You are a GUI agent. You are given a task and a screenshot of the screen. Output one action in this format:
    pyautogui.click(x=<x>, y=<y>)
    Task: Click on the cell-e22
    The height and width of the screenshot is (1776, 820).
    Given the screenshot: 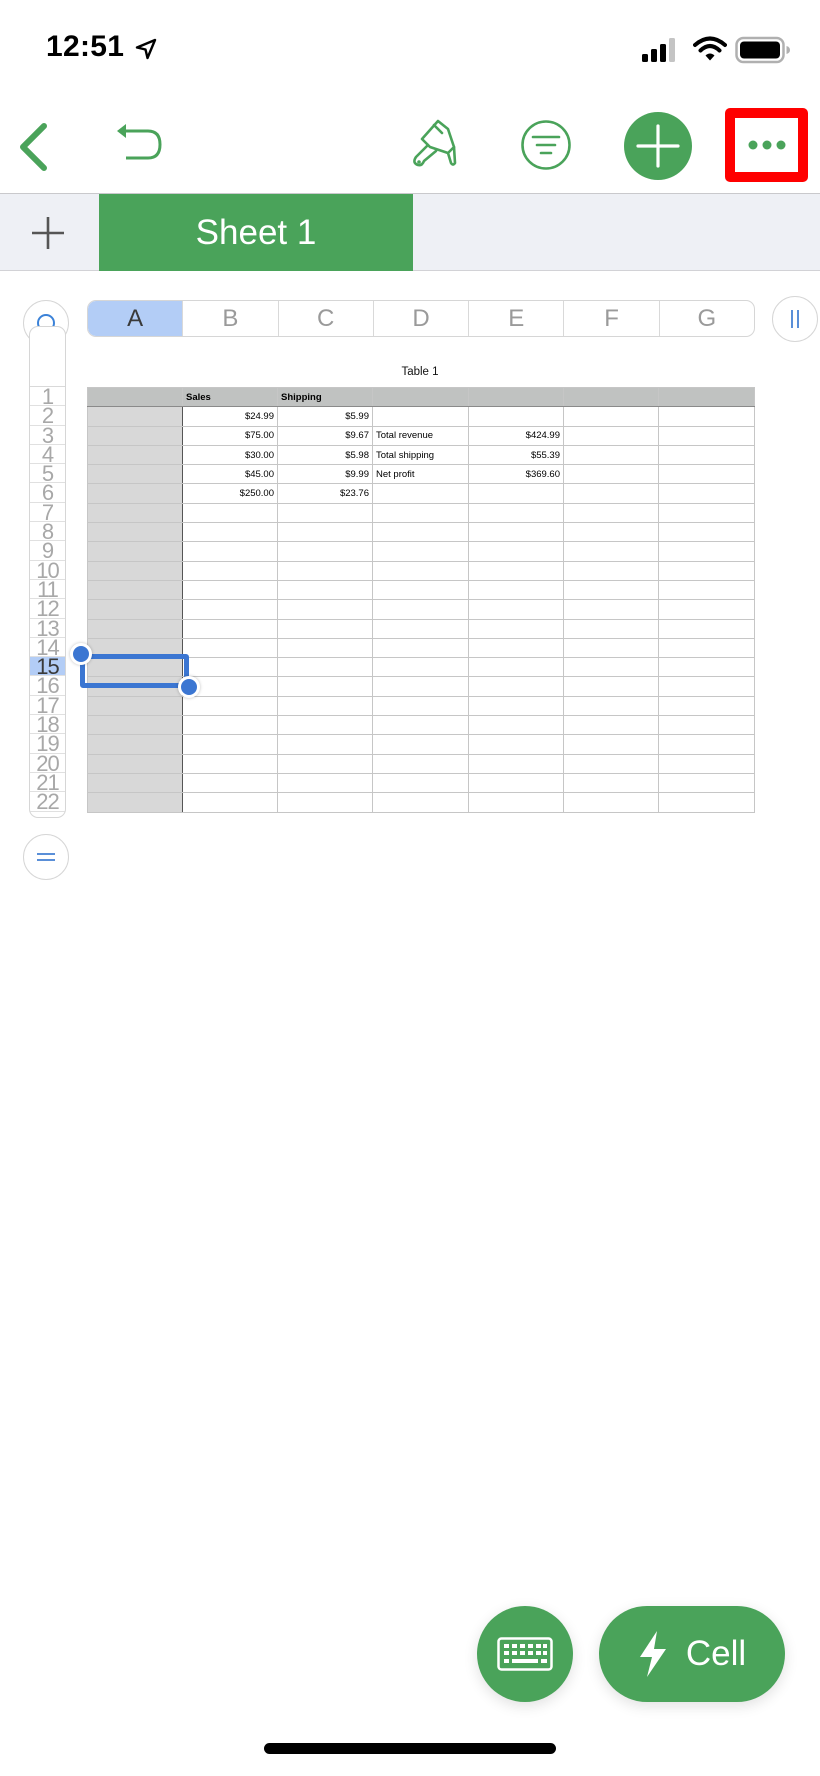 What is the action you would take?
    pyautogui.click(x=516, y=802)
    